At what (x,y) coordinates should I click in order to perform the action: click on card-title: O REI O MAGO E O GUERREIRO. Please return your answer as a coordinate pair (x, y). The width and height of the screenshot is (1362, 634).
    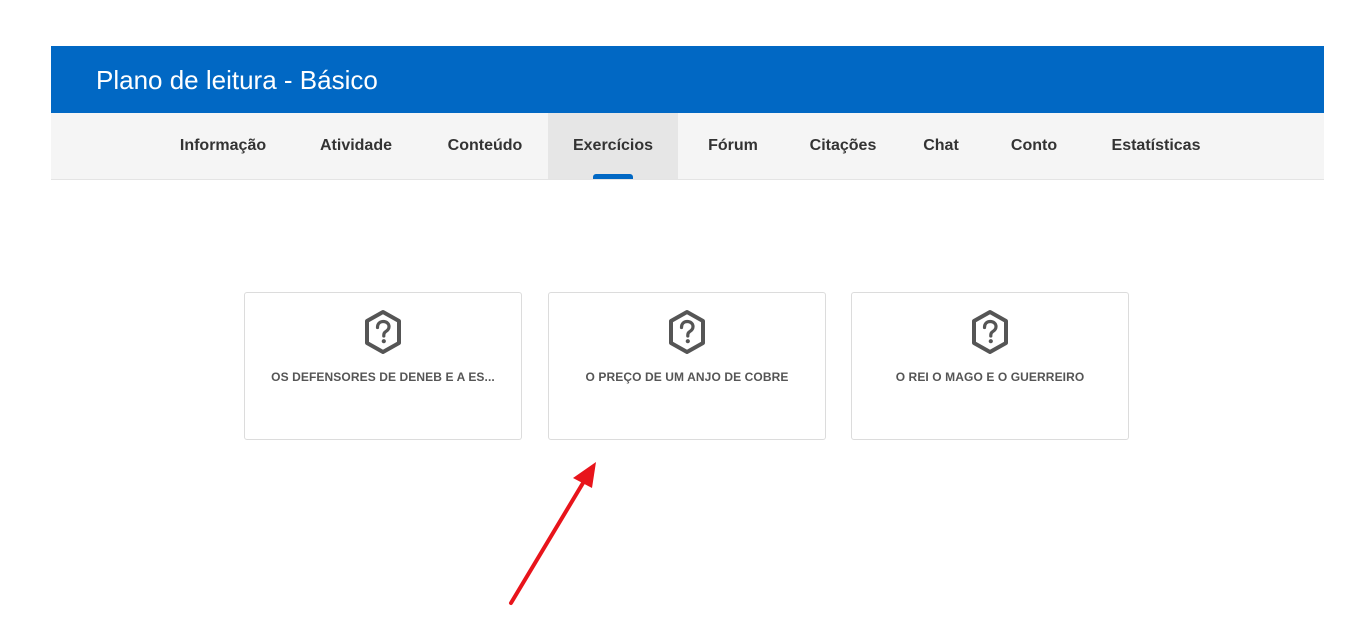
    Looking at the image, I should click on (990, 377).